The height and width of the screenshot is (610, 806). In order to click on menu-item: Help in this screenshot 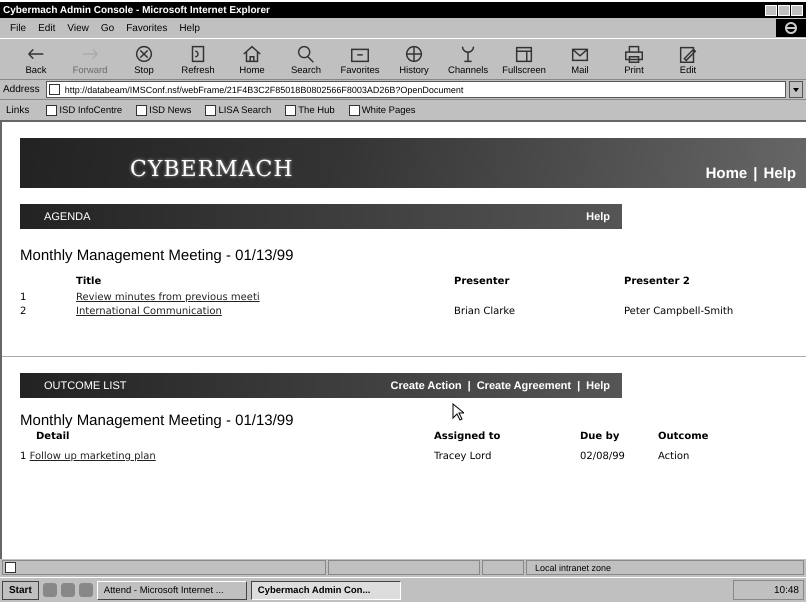, I will do `click(189, 28)`.